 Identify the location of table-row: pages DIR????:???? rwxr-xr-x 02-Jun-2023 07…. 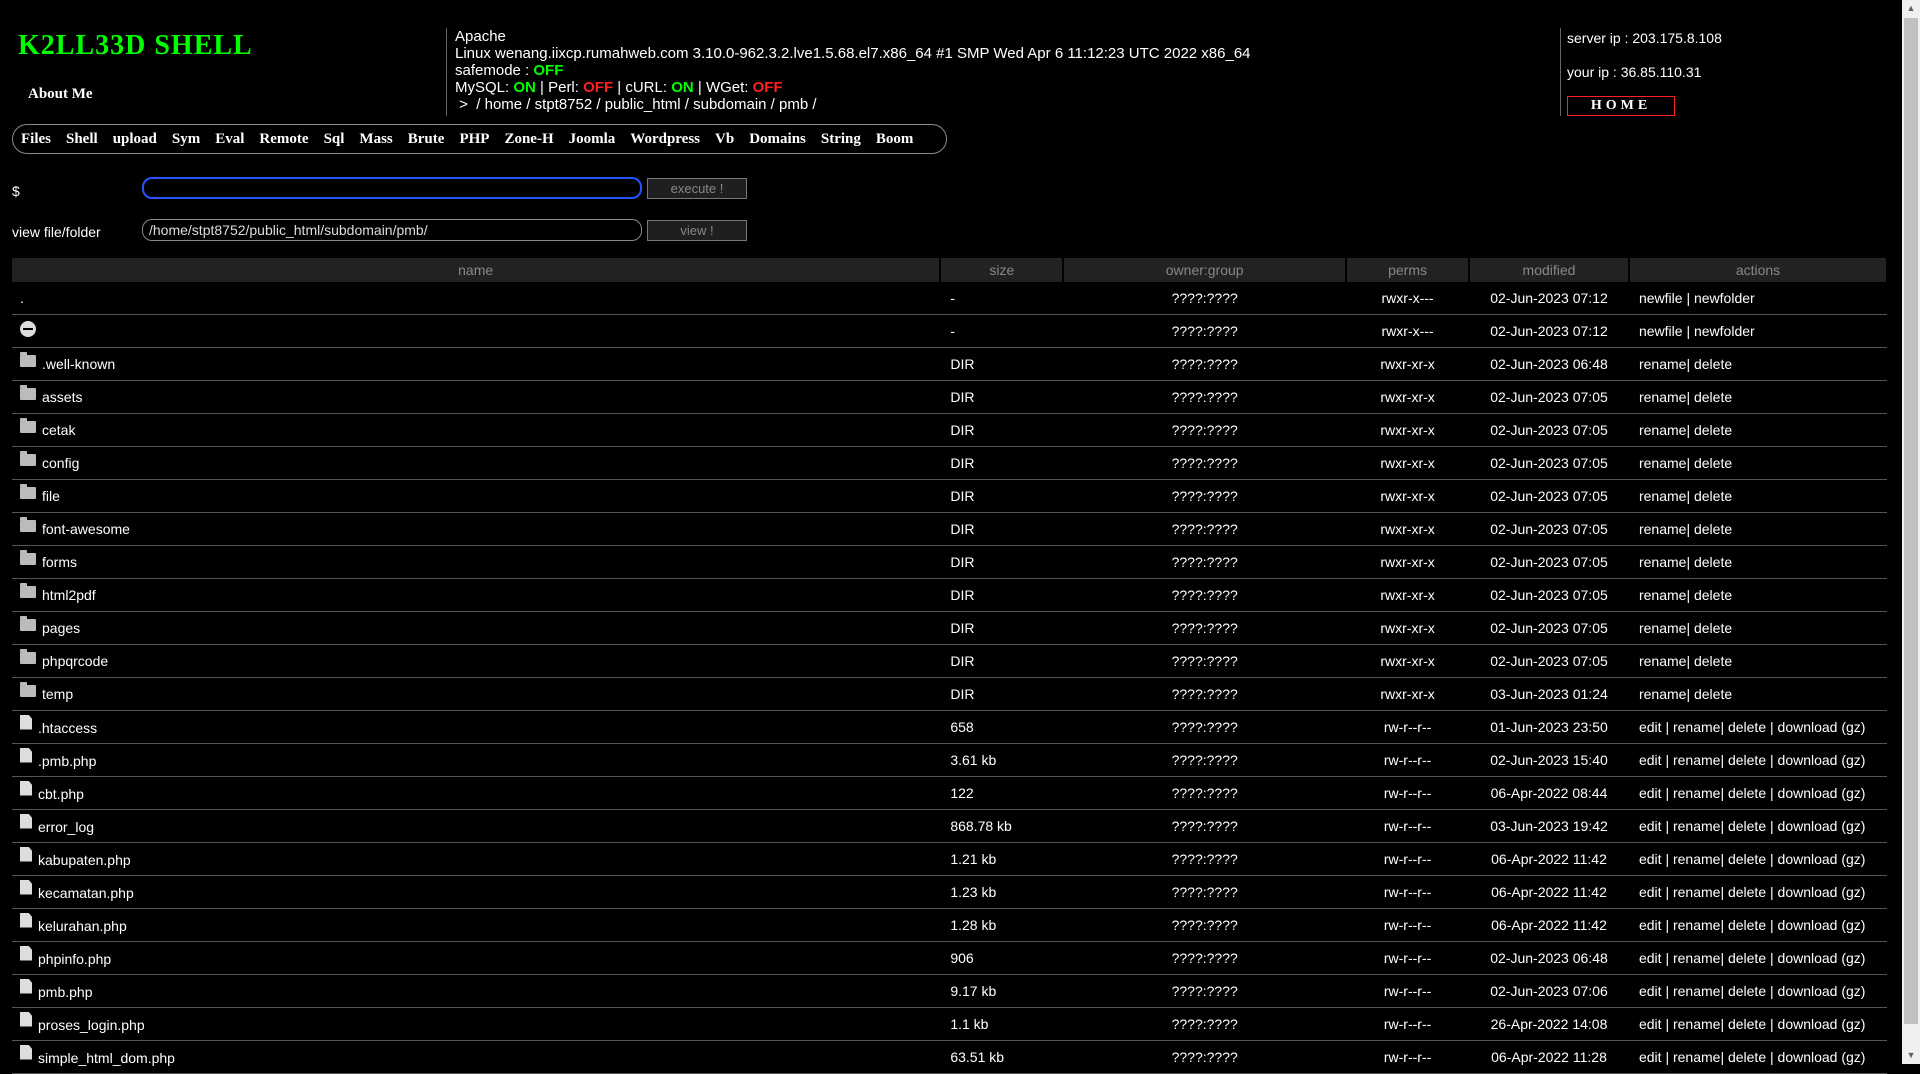
(949, 628).